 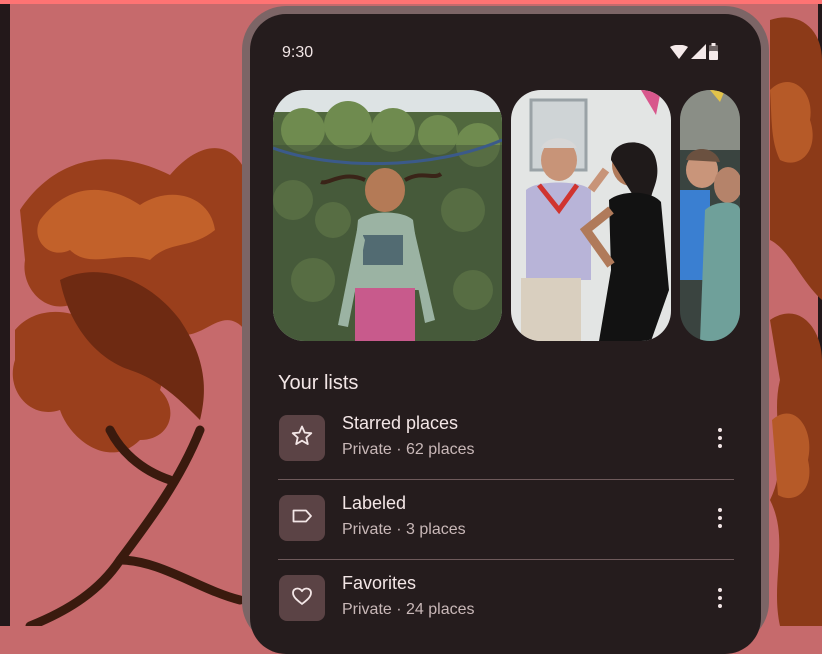 What do you see at coordinates (698, 54) in the screenshot?
I see `cellular-signal-icon` at bounding box center [698, 54].